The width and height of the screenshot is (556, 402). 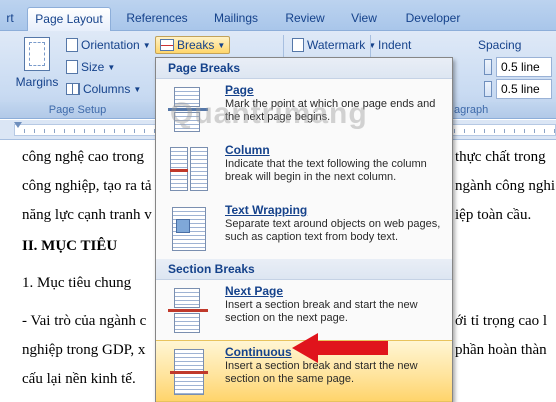 What do you see at coordinates (364, 19) in the screenshot?
I see `tab-view: View` at bounding box center [364, 19].